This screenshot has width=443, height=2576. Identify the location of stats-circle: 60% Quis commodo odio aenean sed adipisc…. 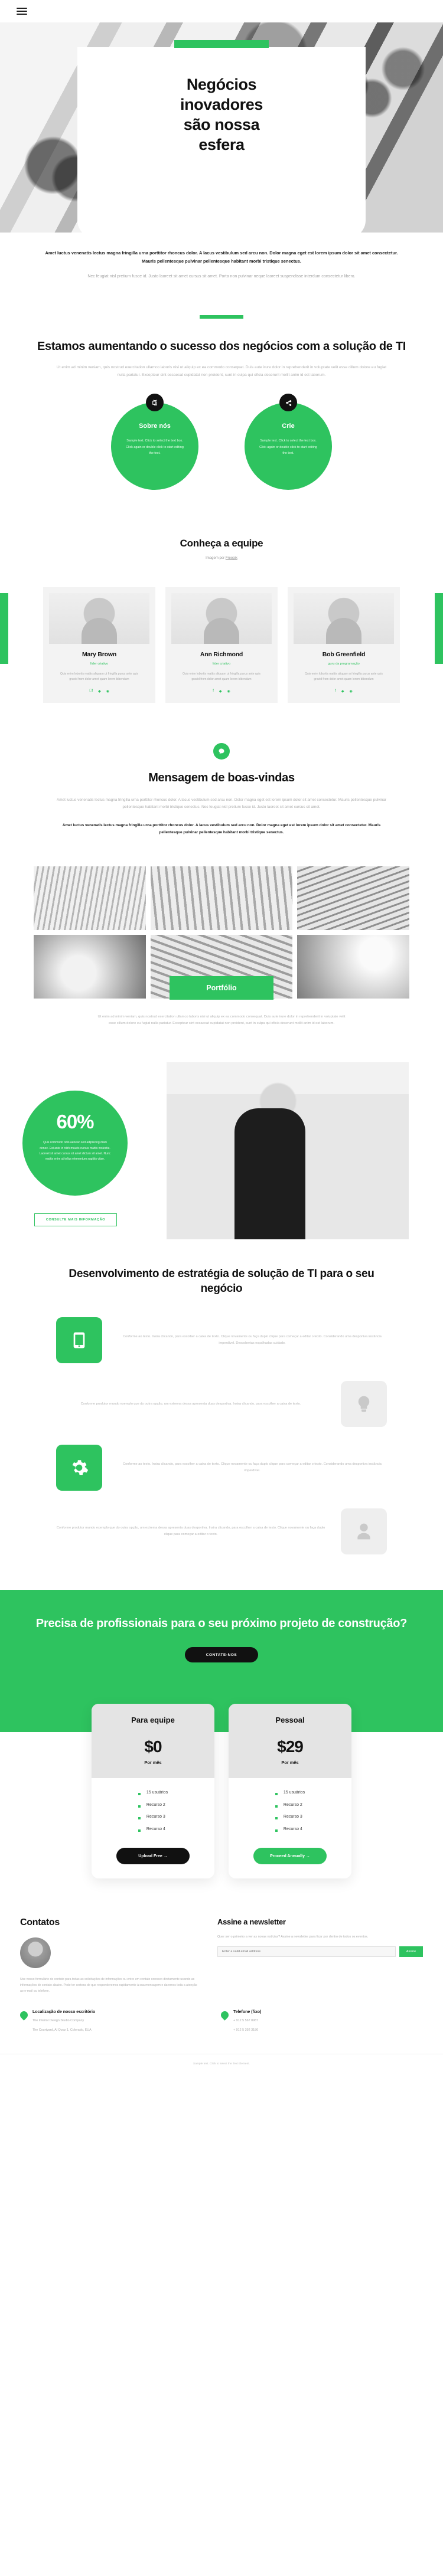
(75, 1144).